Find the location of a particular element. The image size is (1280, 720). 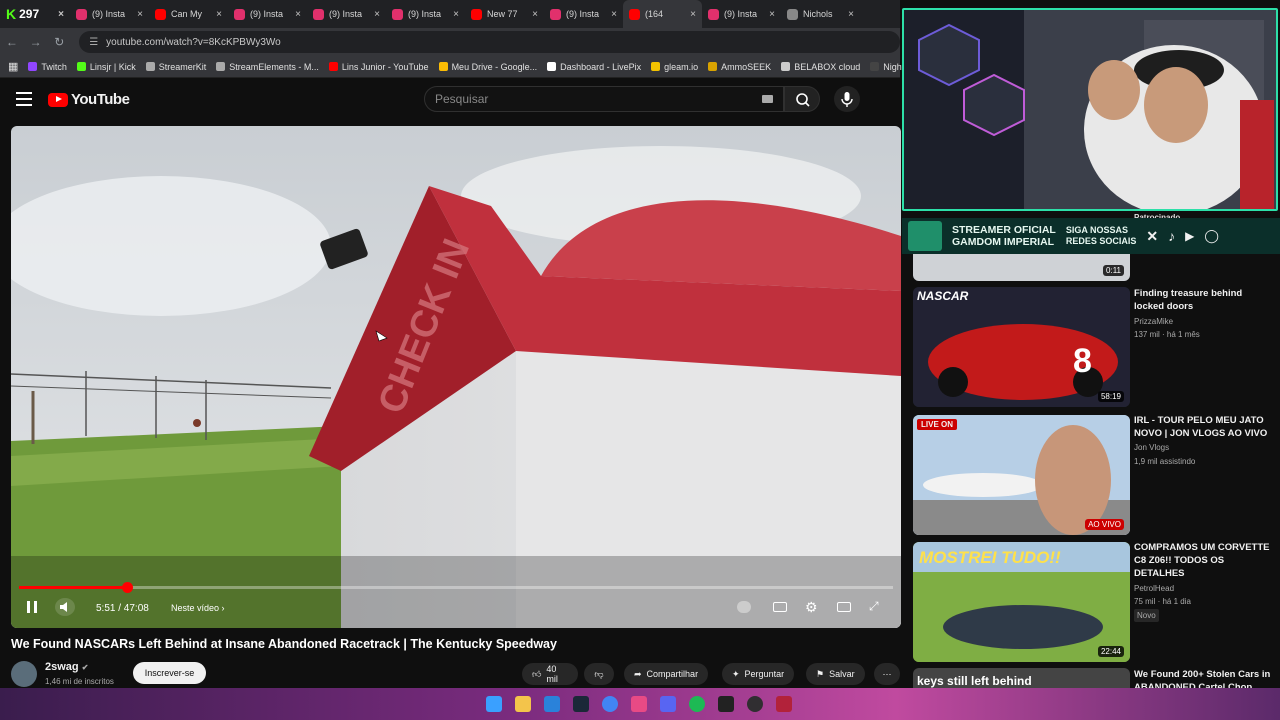

dislike-button: 👎︎ is located at coordinates (599, 674).